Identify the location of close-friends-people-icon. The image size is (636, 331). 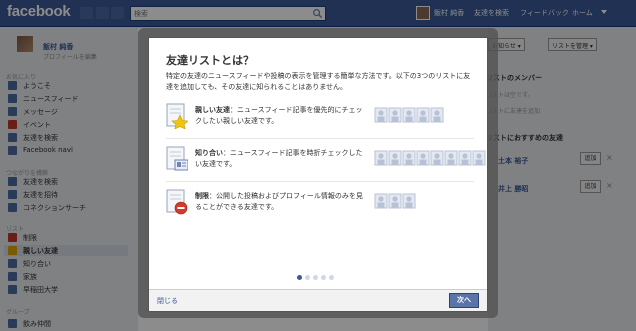
(409, 115).